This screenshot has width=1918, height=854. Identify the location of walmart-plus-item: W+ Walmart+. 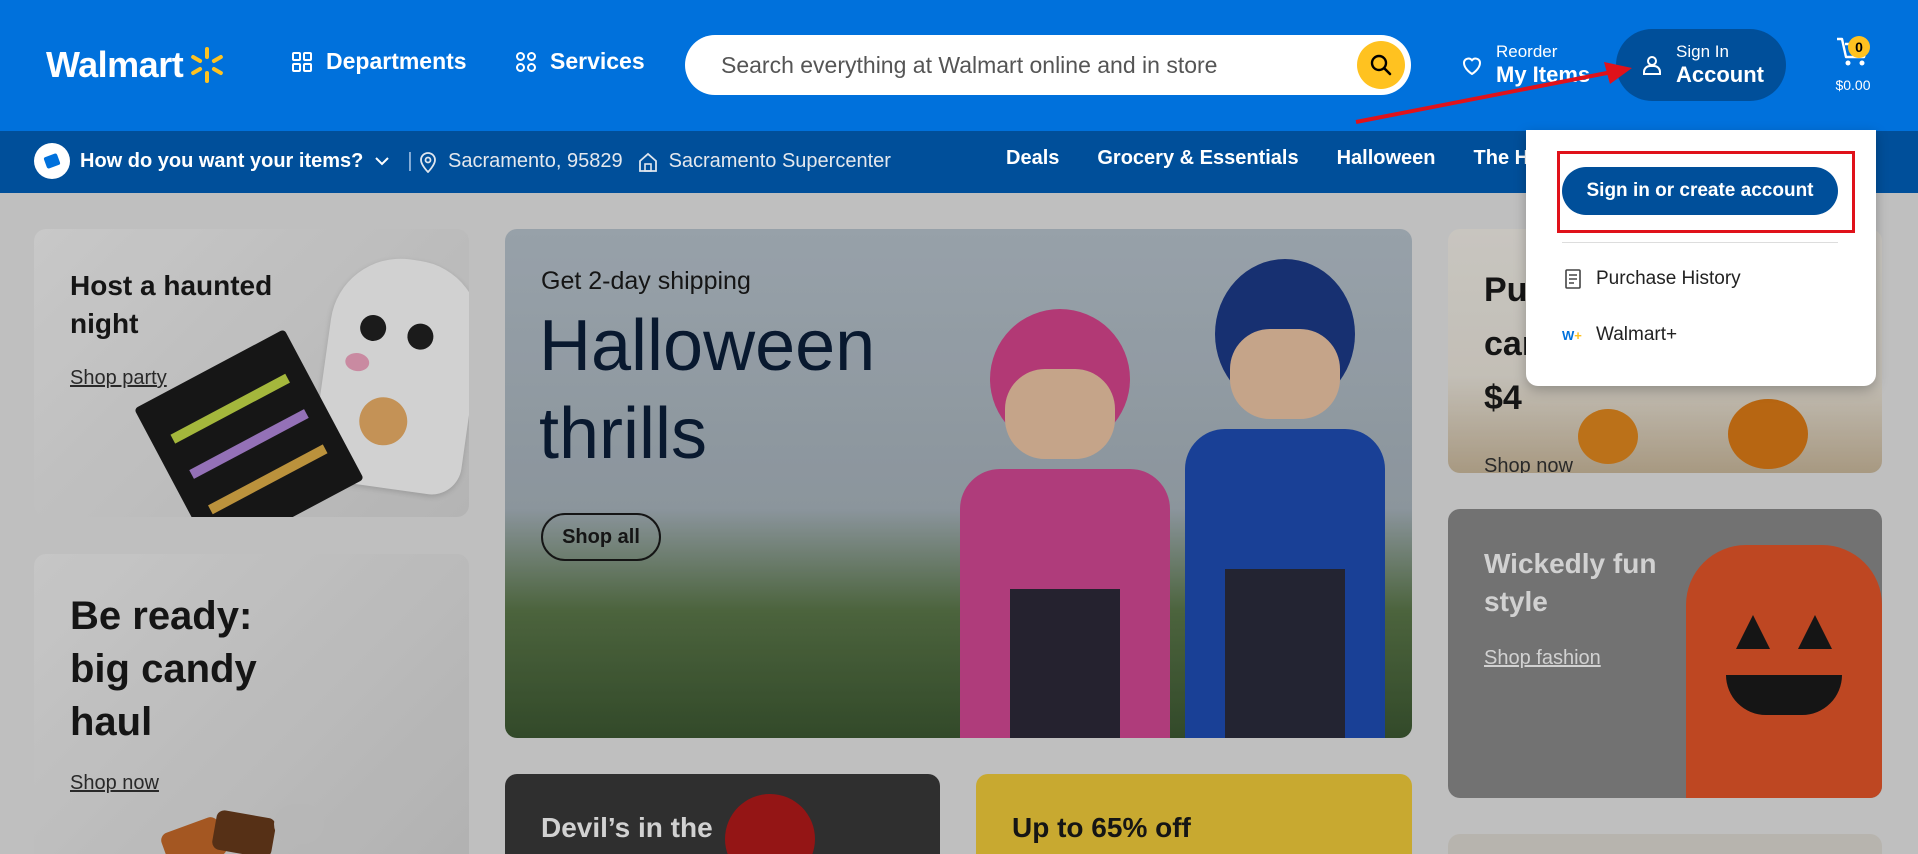
(1619, 335).